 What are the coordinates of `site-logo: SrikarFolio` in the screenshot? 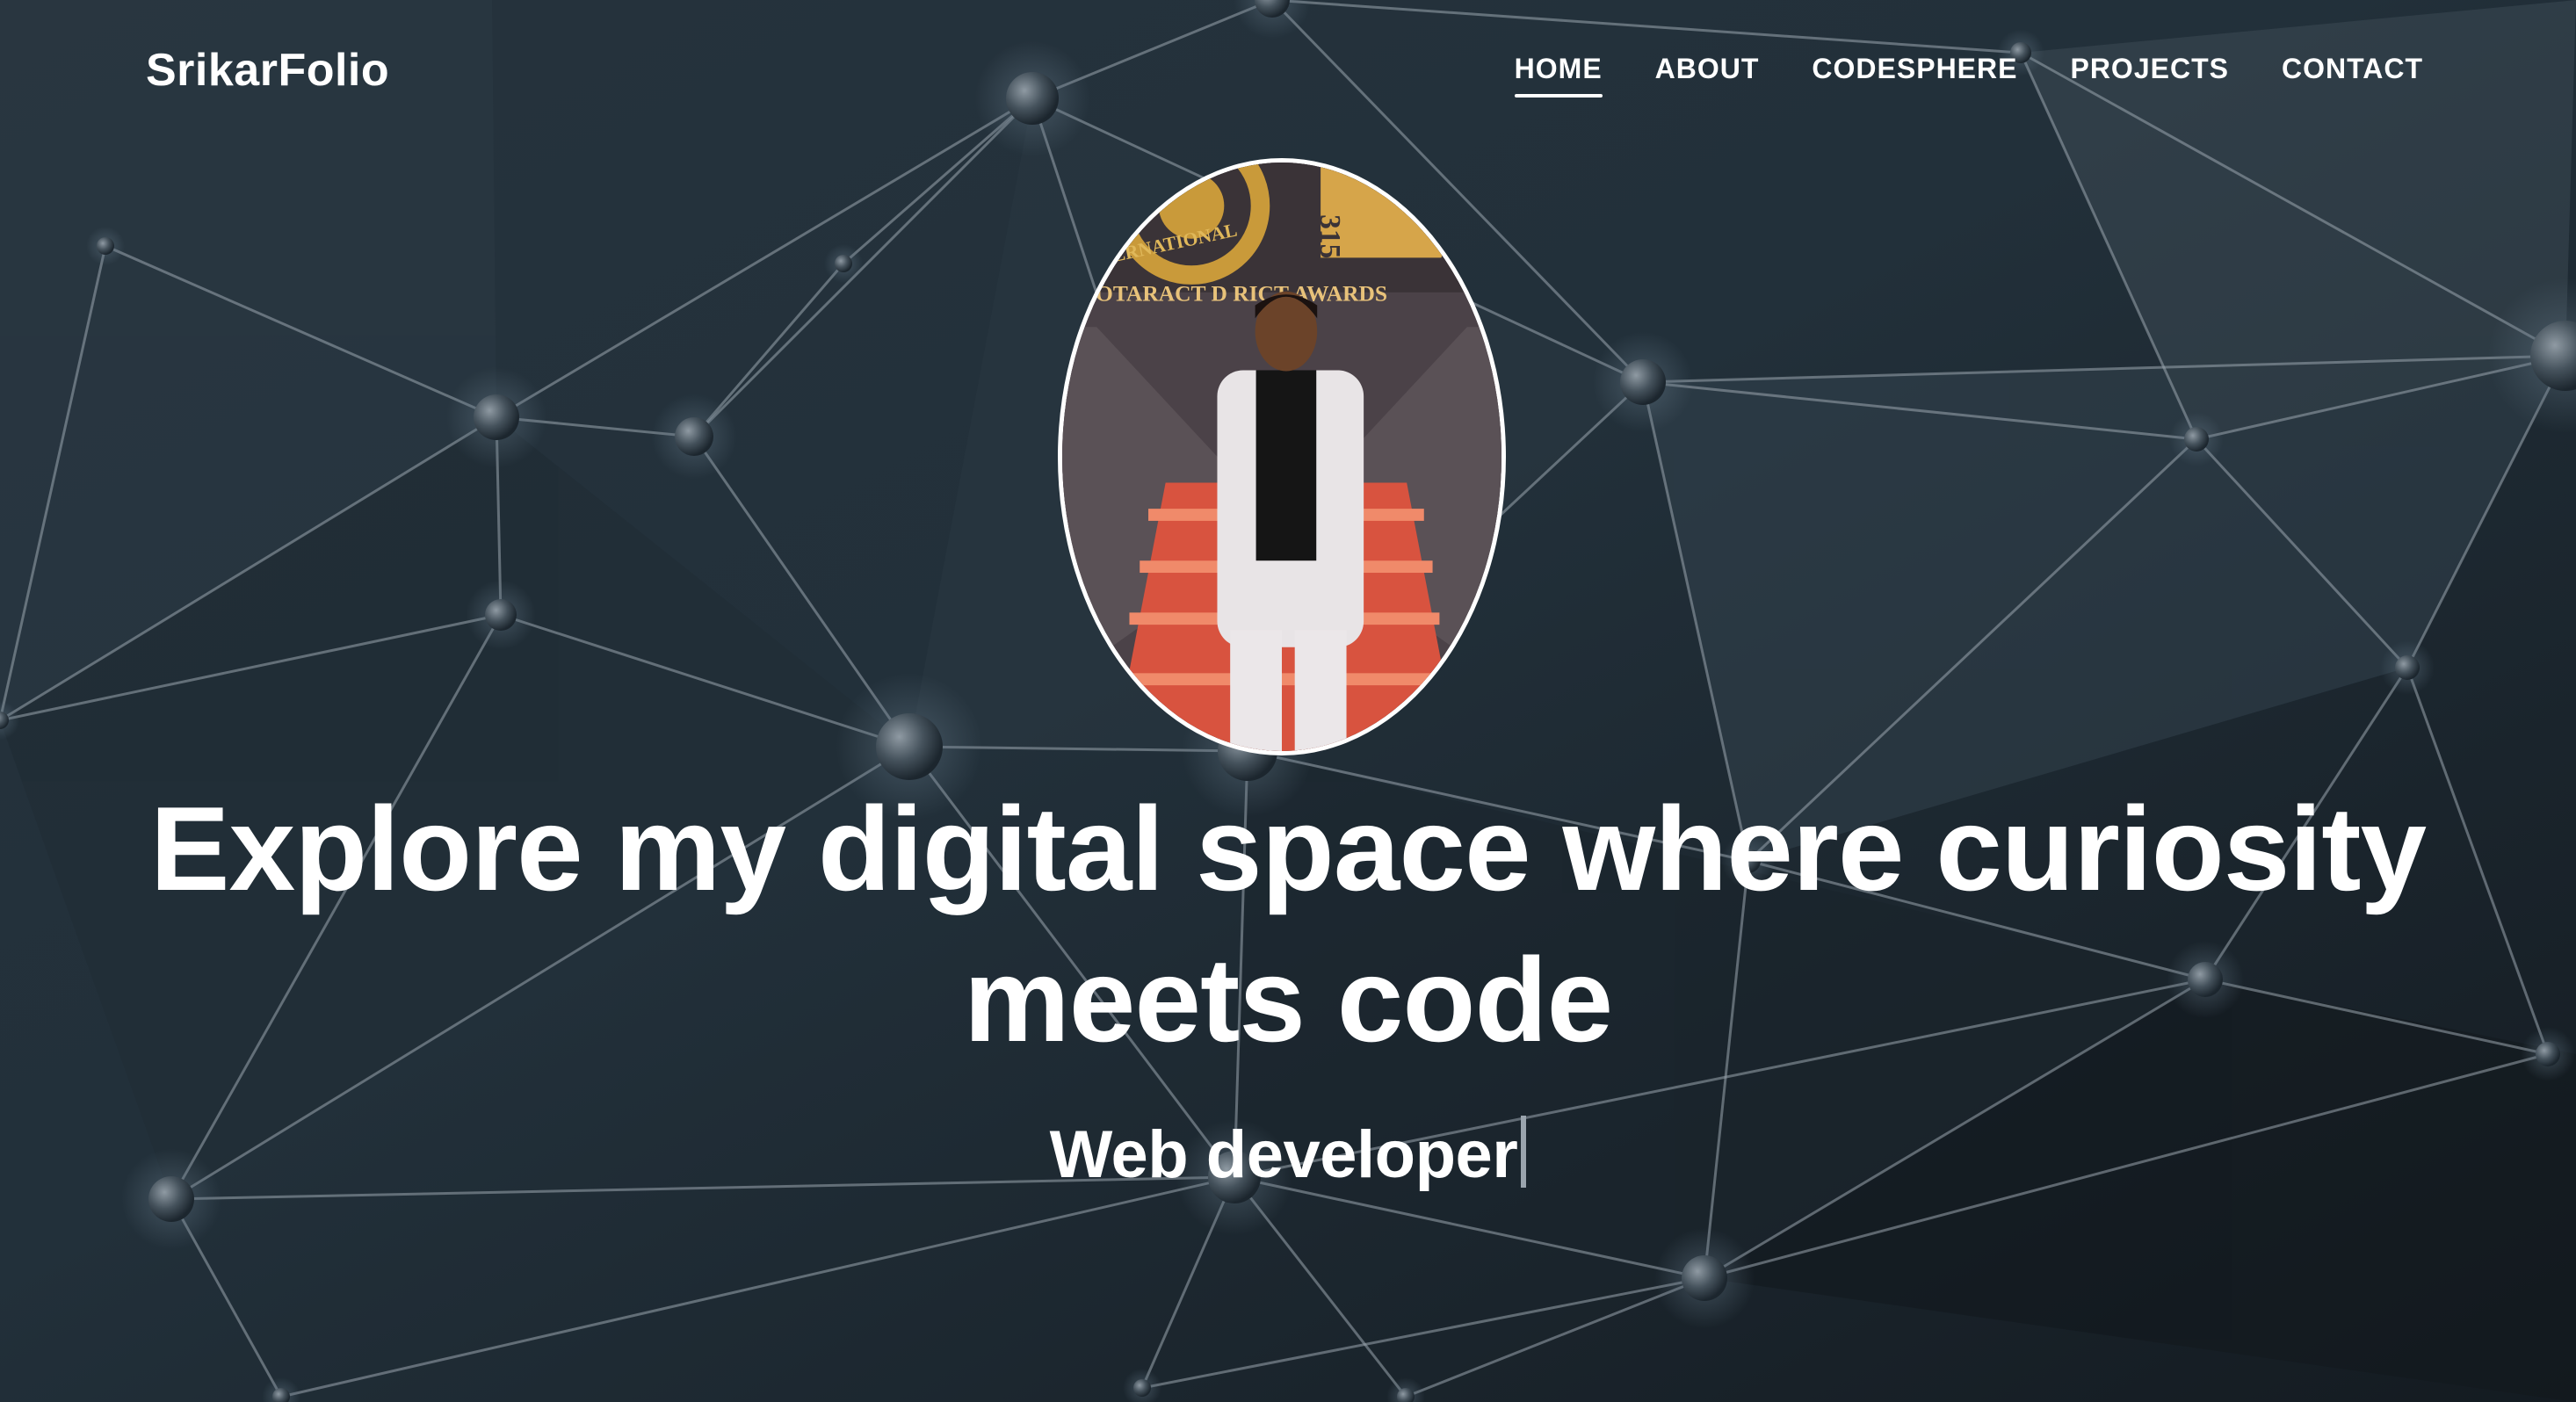 It's located at (267, 70).